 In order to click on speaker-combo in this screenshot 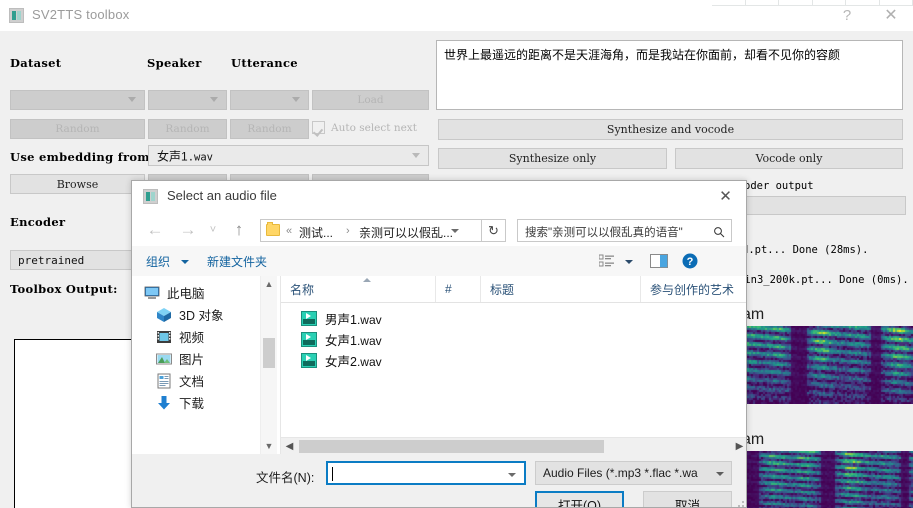, I will do `click(187, 100)`.